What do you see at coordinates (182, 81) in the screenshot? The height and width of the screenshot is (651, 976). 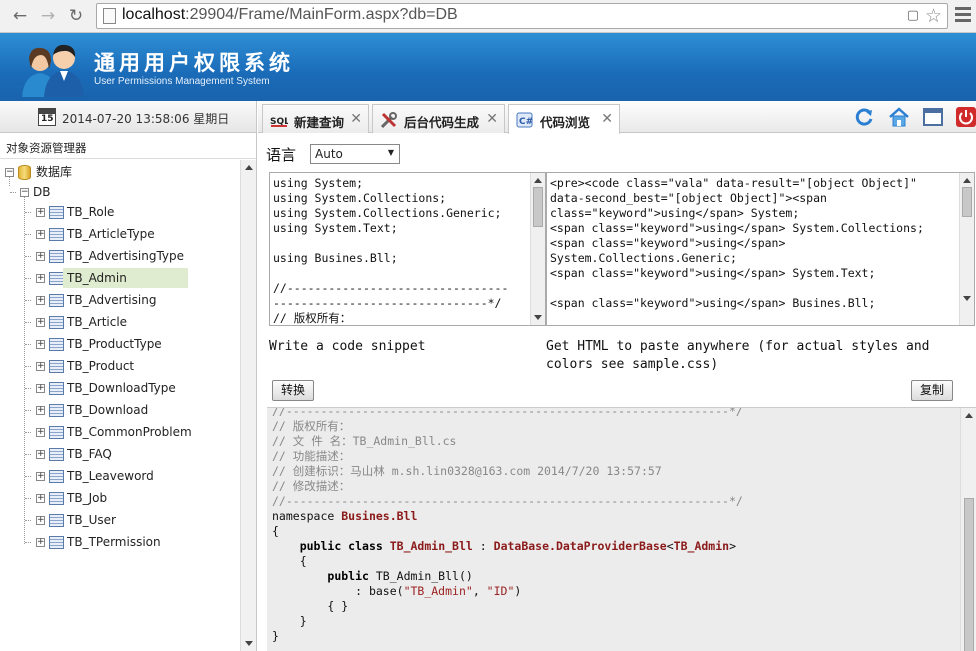 I see `app-subtitle: User Permissions Management System` at bounding box center [182, 81].